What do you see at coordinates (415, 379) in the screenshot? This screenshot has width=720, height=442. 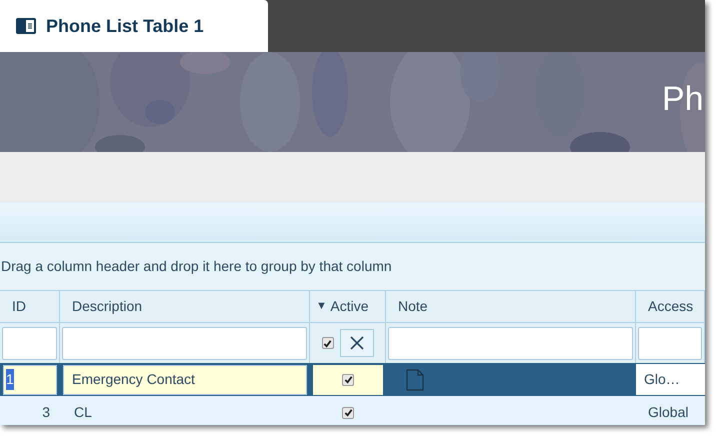 I see `document-icon` at bounding box center [415, 379].